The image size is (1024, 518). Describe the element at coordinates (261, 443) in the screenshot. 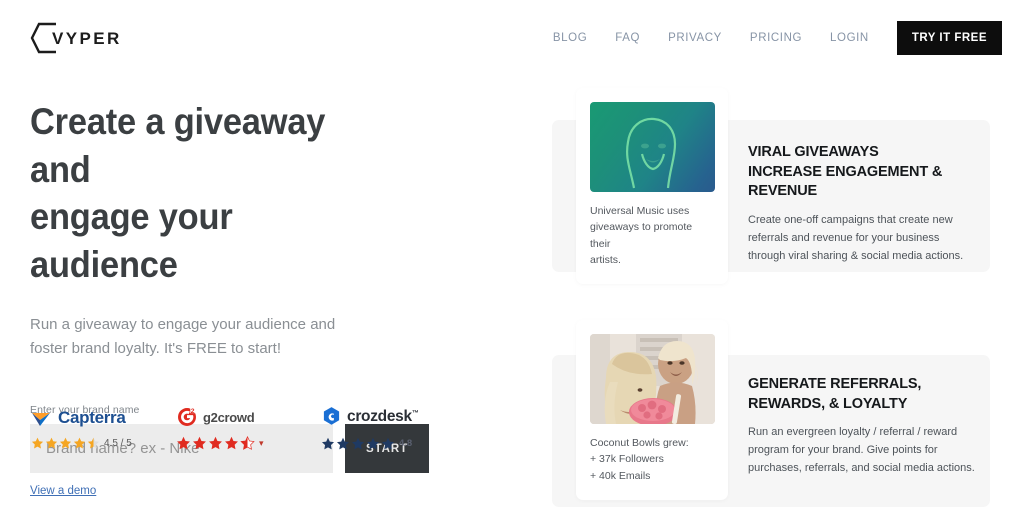

I see `chevron-down-icon: ▾` at that location.